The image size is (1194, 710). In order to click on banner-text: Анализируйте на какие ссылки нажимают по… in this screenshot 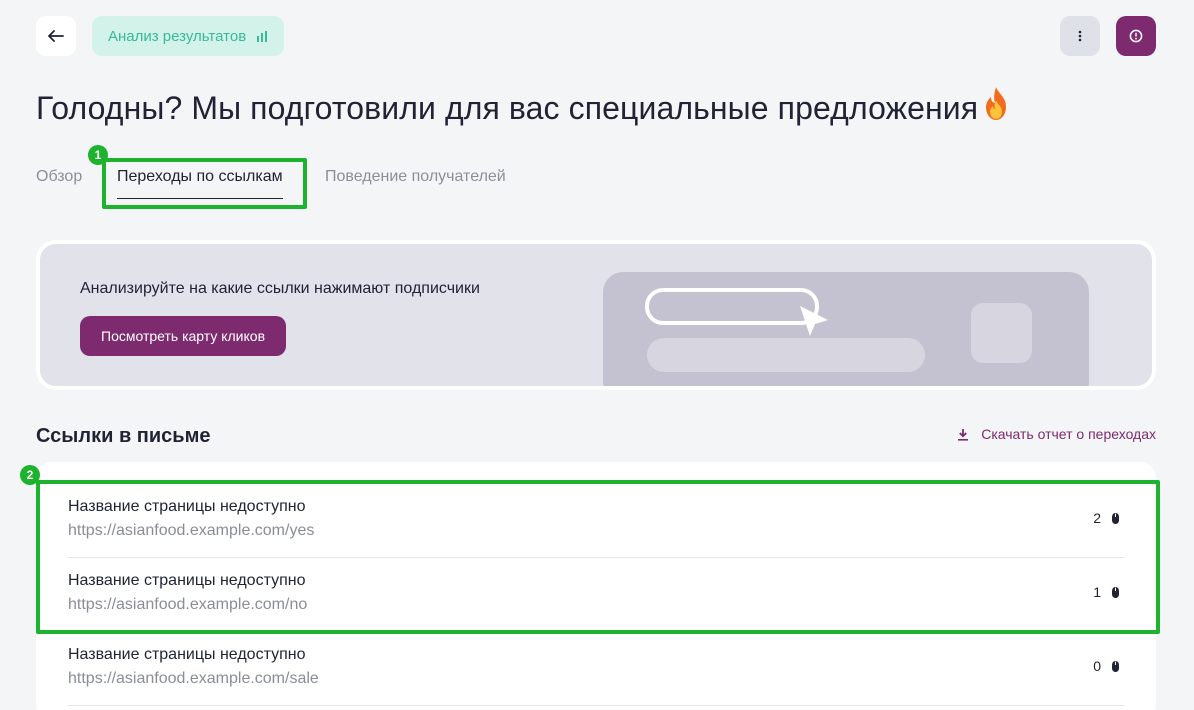, I will do `click(280, 288)`.